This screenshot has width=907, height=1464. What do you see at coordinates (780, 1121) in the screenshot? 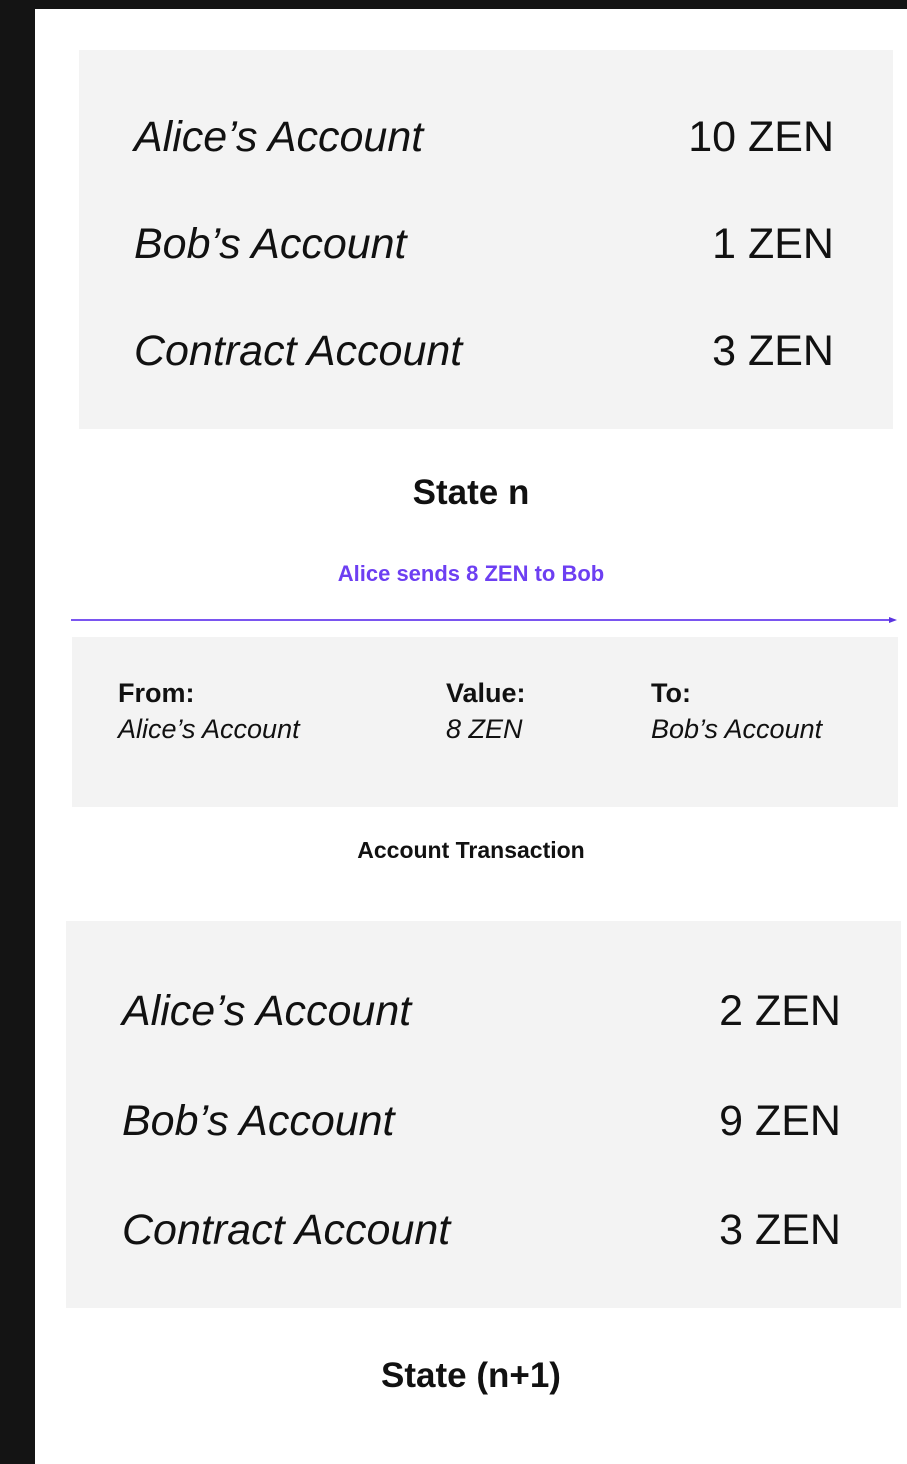
I see `account-balance: 9 ZEN` at bounding box center [780, 1121].